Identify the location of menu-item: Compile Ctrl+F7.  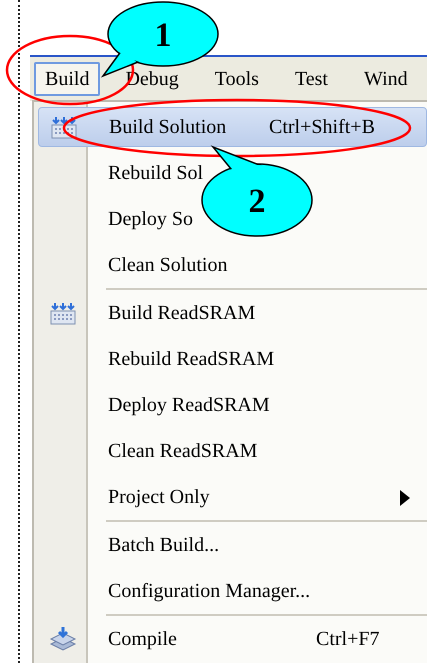
(232, 639).